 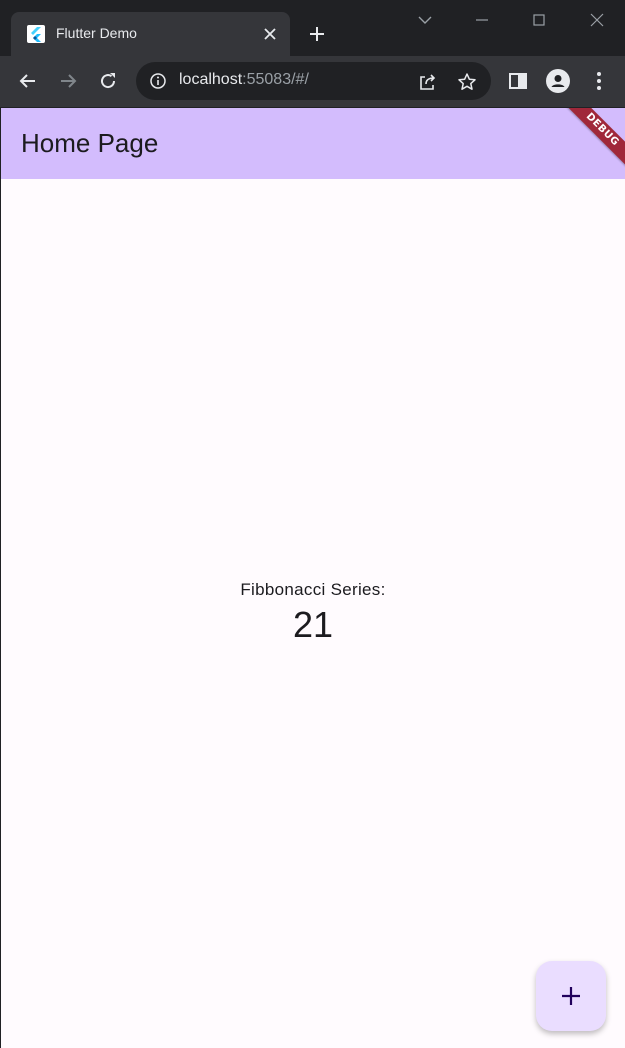 I want to click on browser-toolbar: localhost:55083/#/, so click(x=312, y=81).